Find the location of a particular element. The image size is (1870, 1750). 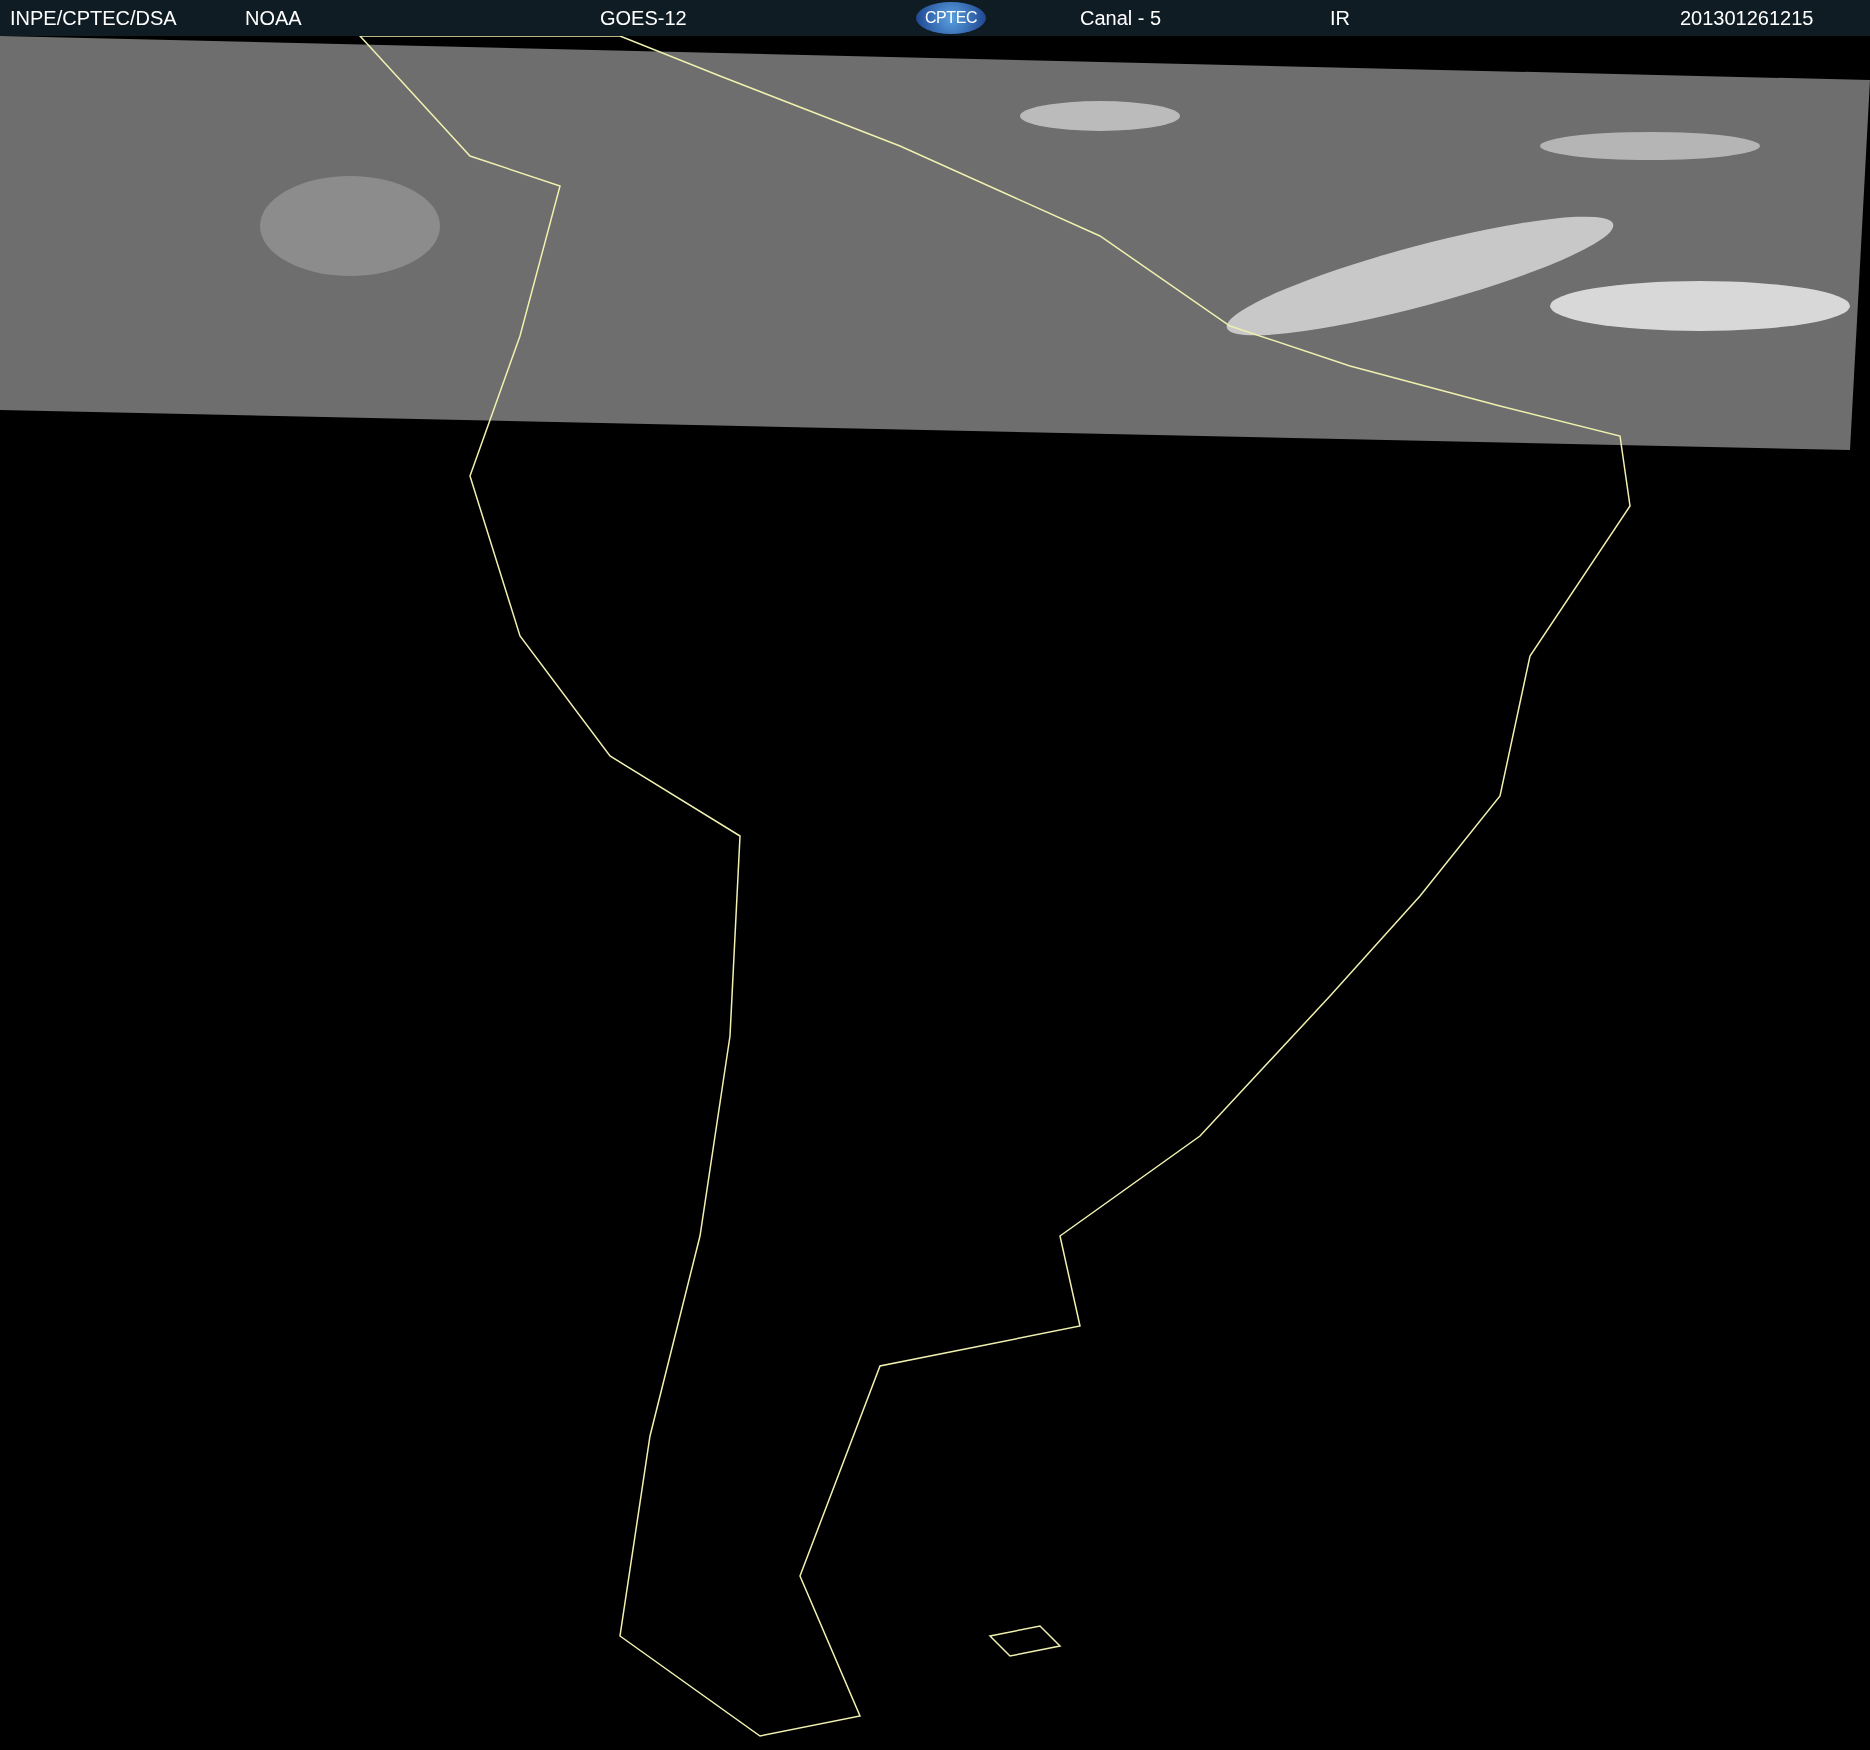

header-label: INPE/CPTEC/DSA is located at coordinates (93, 18).